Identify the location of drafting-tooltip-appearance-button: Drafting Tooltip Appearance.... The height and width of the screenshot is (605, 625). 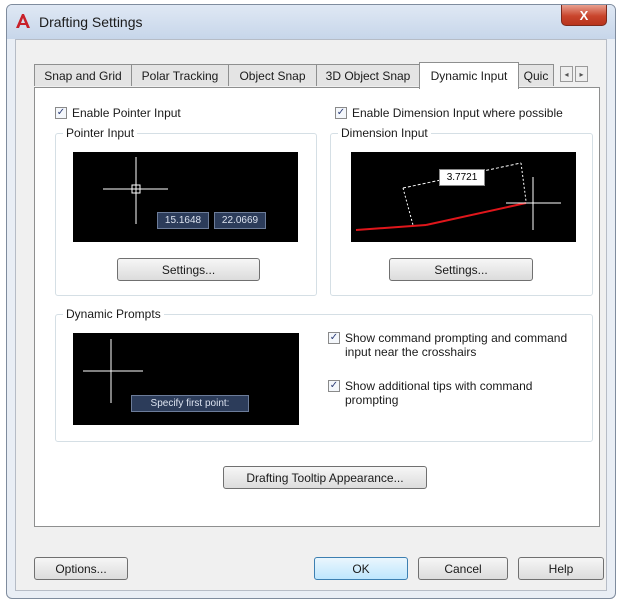
(325, 477).